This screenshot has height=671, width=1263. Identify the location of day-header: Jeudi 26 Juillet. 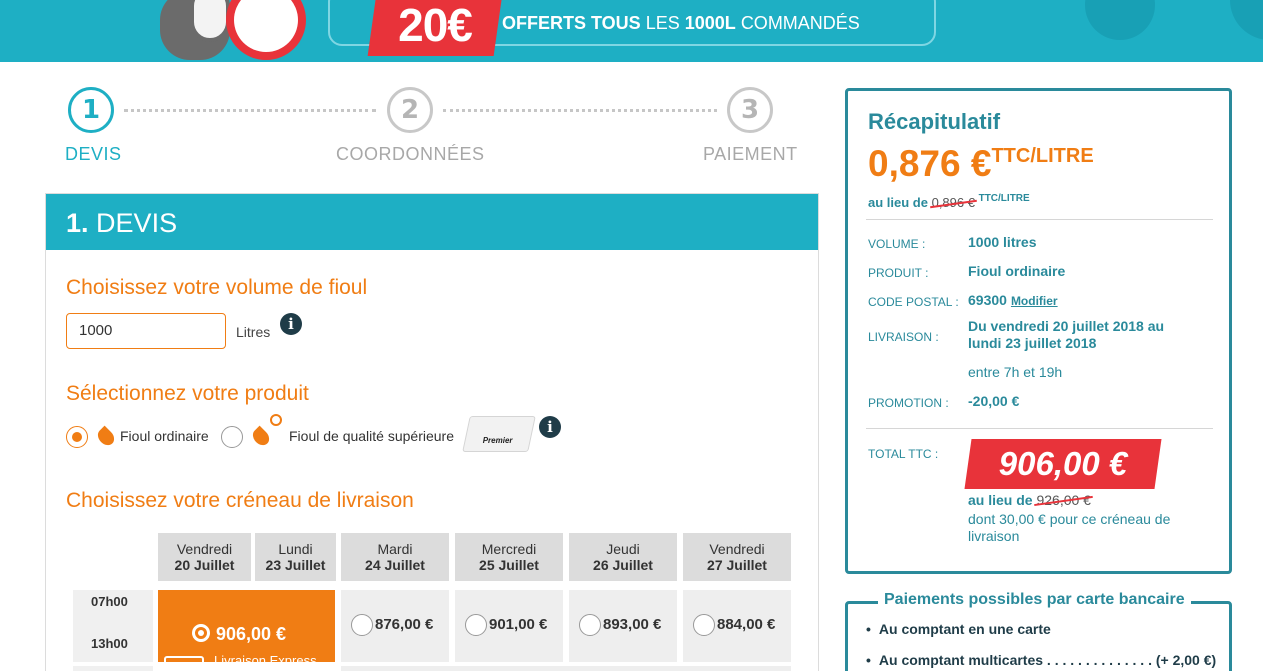
(623, 557).